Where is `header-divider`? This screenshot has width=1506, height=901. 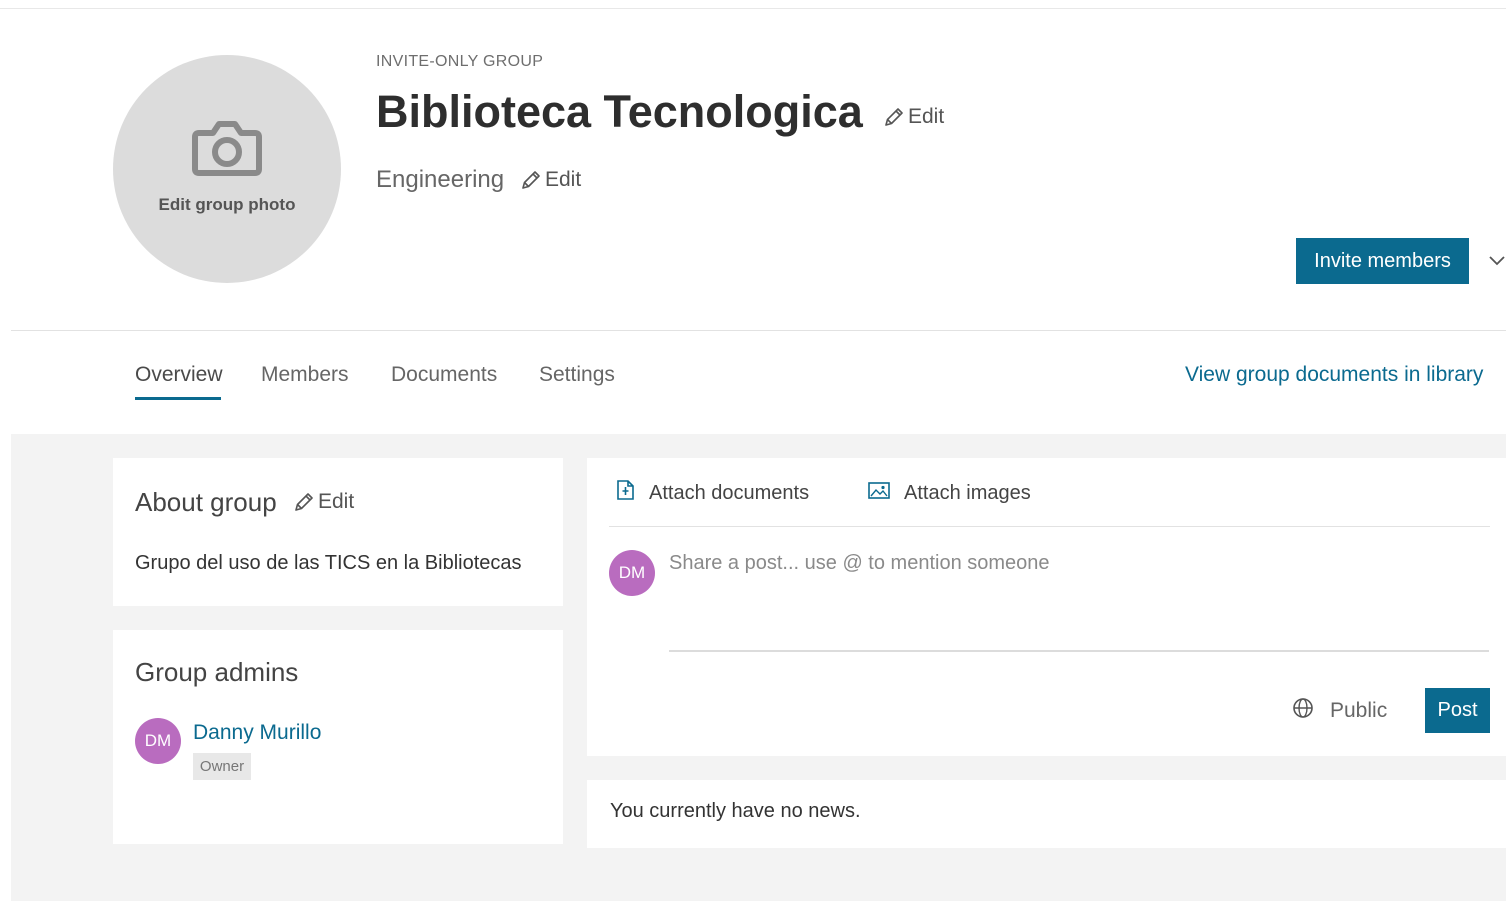
header-divider is located at coordinates (758, 330).